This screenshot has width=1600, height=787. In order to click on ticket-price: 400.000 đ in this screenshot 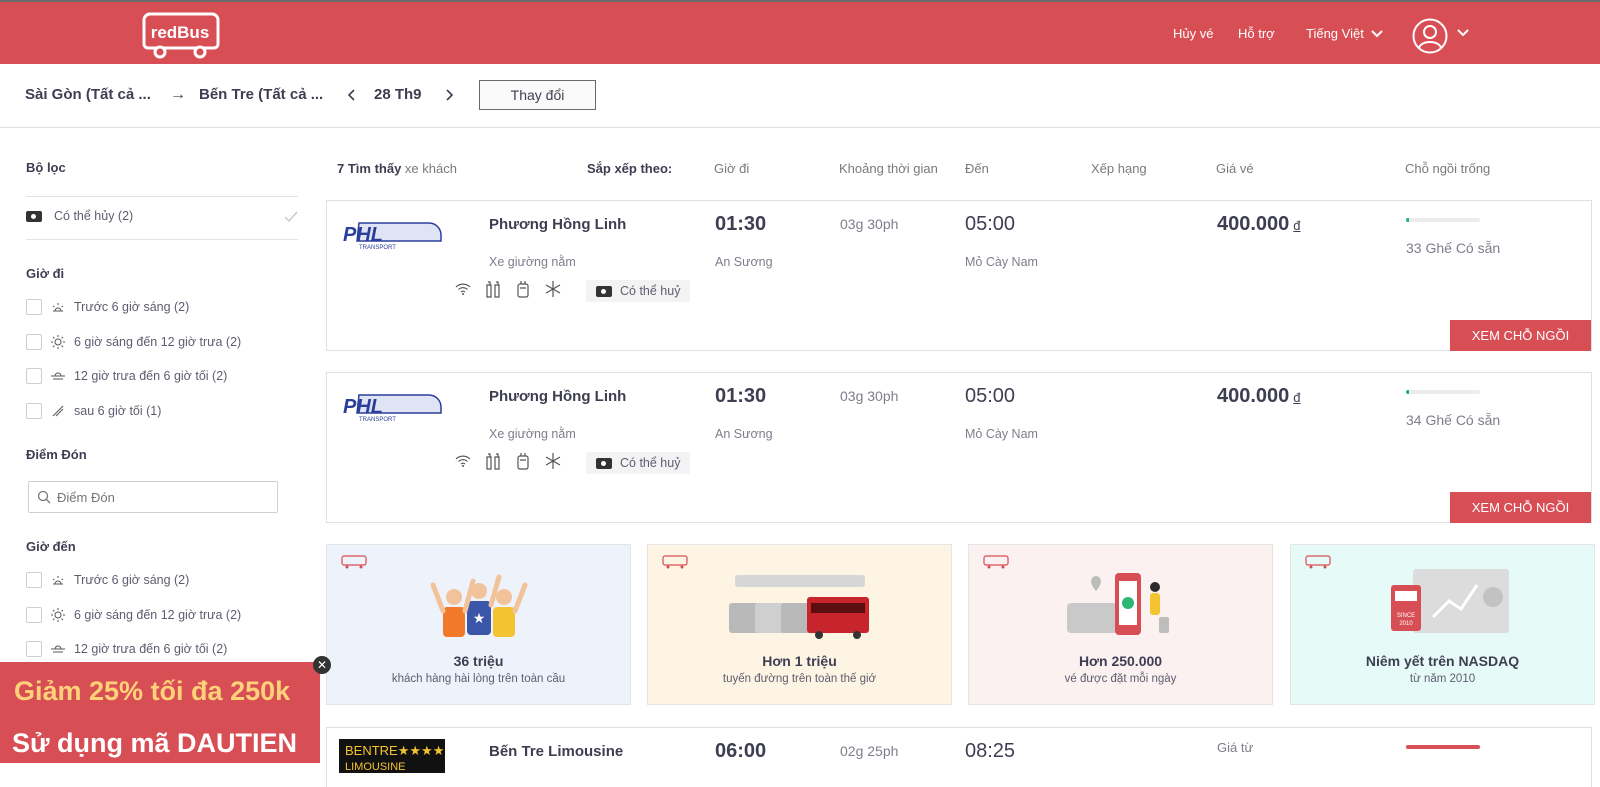, I will do `click(1259, 396)`.